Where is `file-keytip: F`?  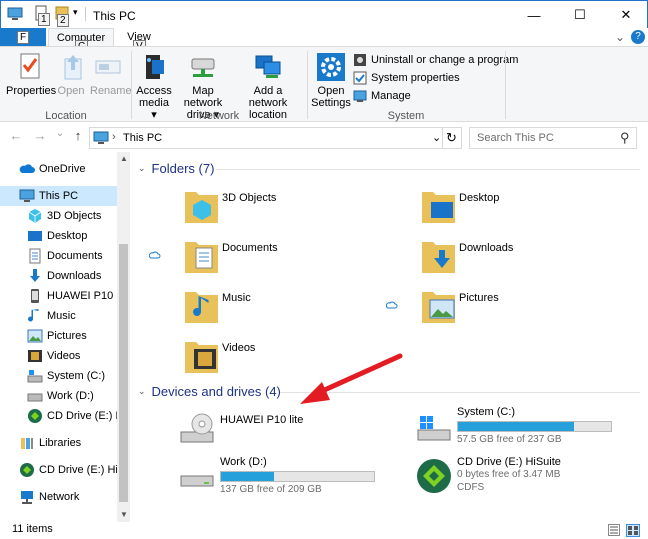 file-keytip: F is located at coordinates (23, 37).